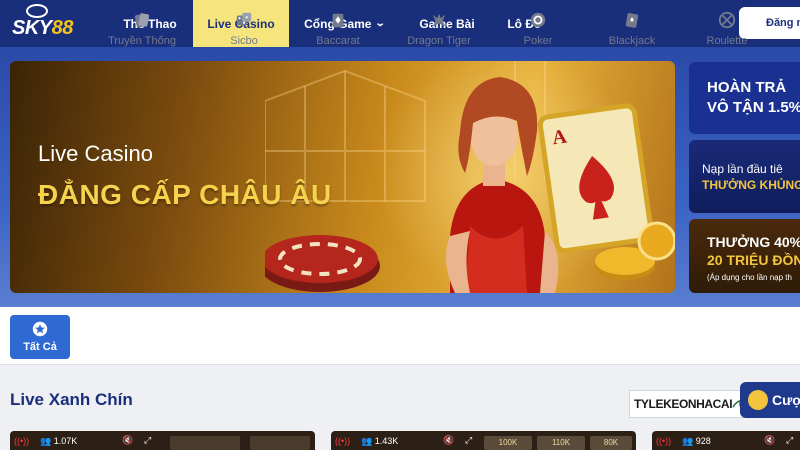 The image size is (800, 450). Describe the element at coordinates (538, 29) in the screenshot. I see `category-poker: Poker` at that location.